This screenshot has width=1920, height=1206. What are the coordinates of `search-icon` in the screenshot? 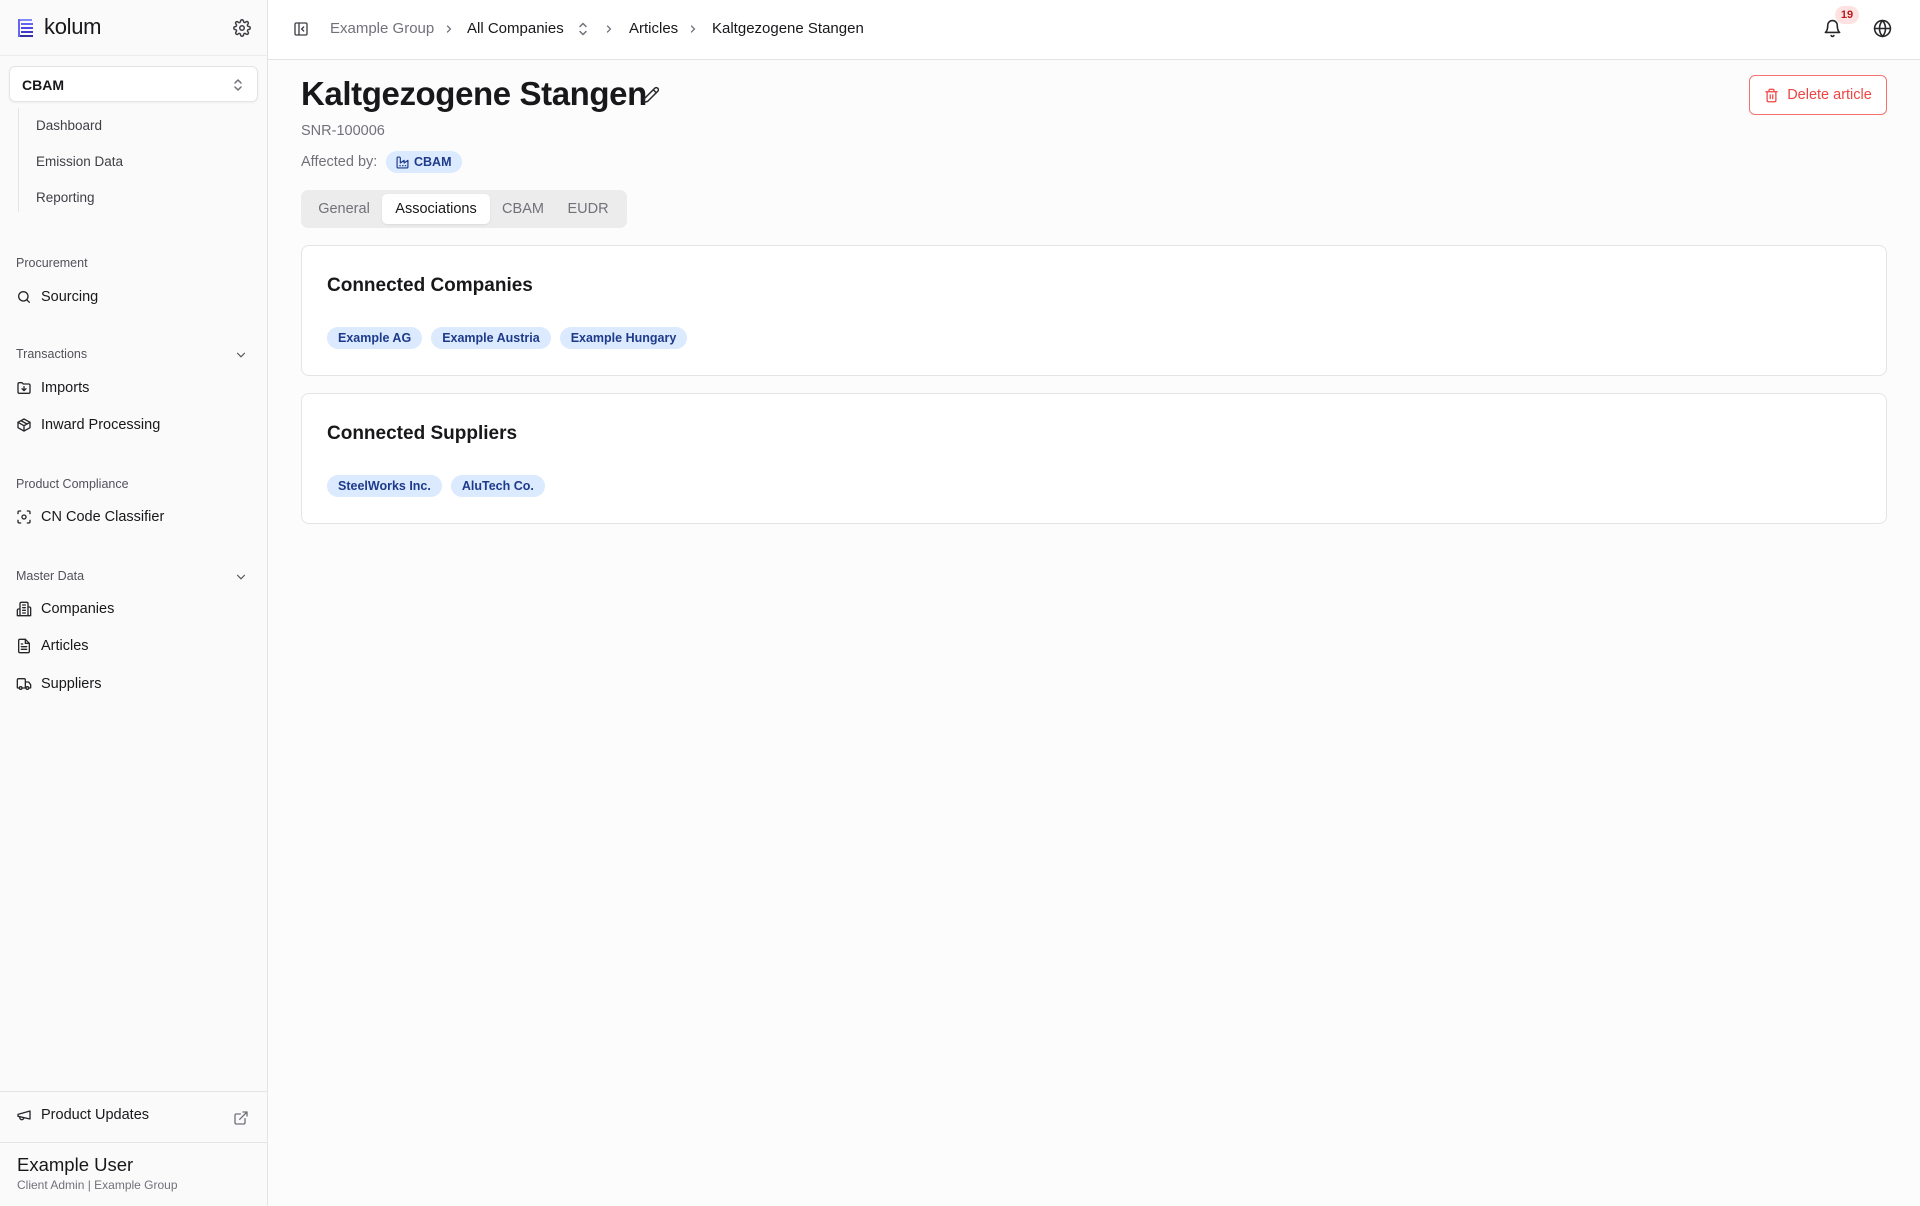 It's located at (24, 297).